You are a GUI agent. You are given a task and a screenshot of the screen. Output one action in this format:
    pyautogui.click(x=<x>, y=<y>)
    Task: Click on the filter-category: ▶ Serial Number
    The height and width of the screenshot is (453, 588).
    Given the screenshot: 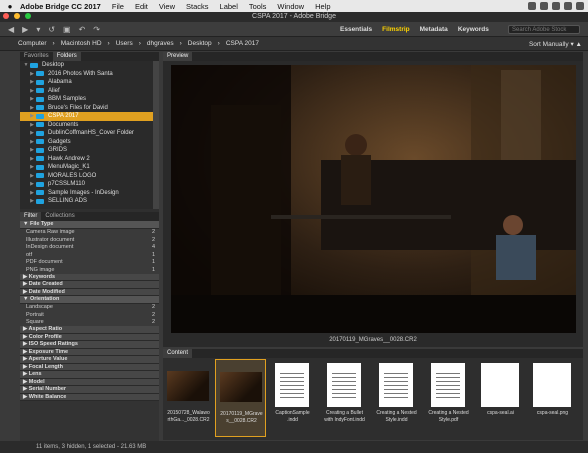 What is the action you would take?
    pyautogui.click(x=89, y=390)
    